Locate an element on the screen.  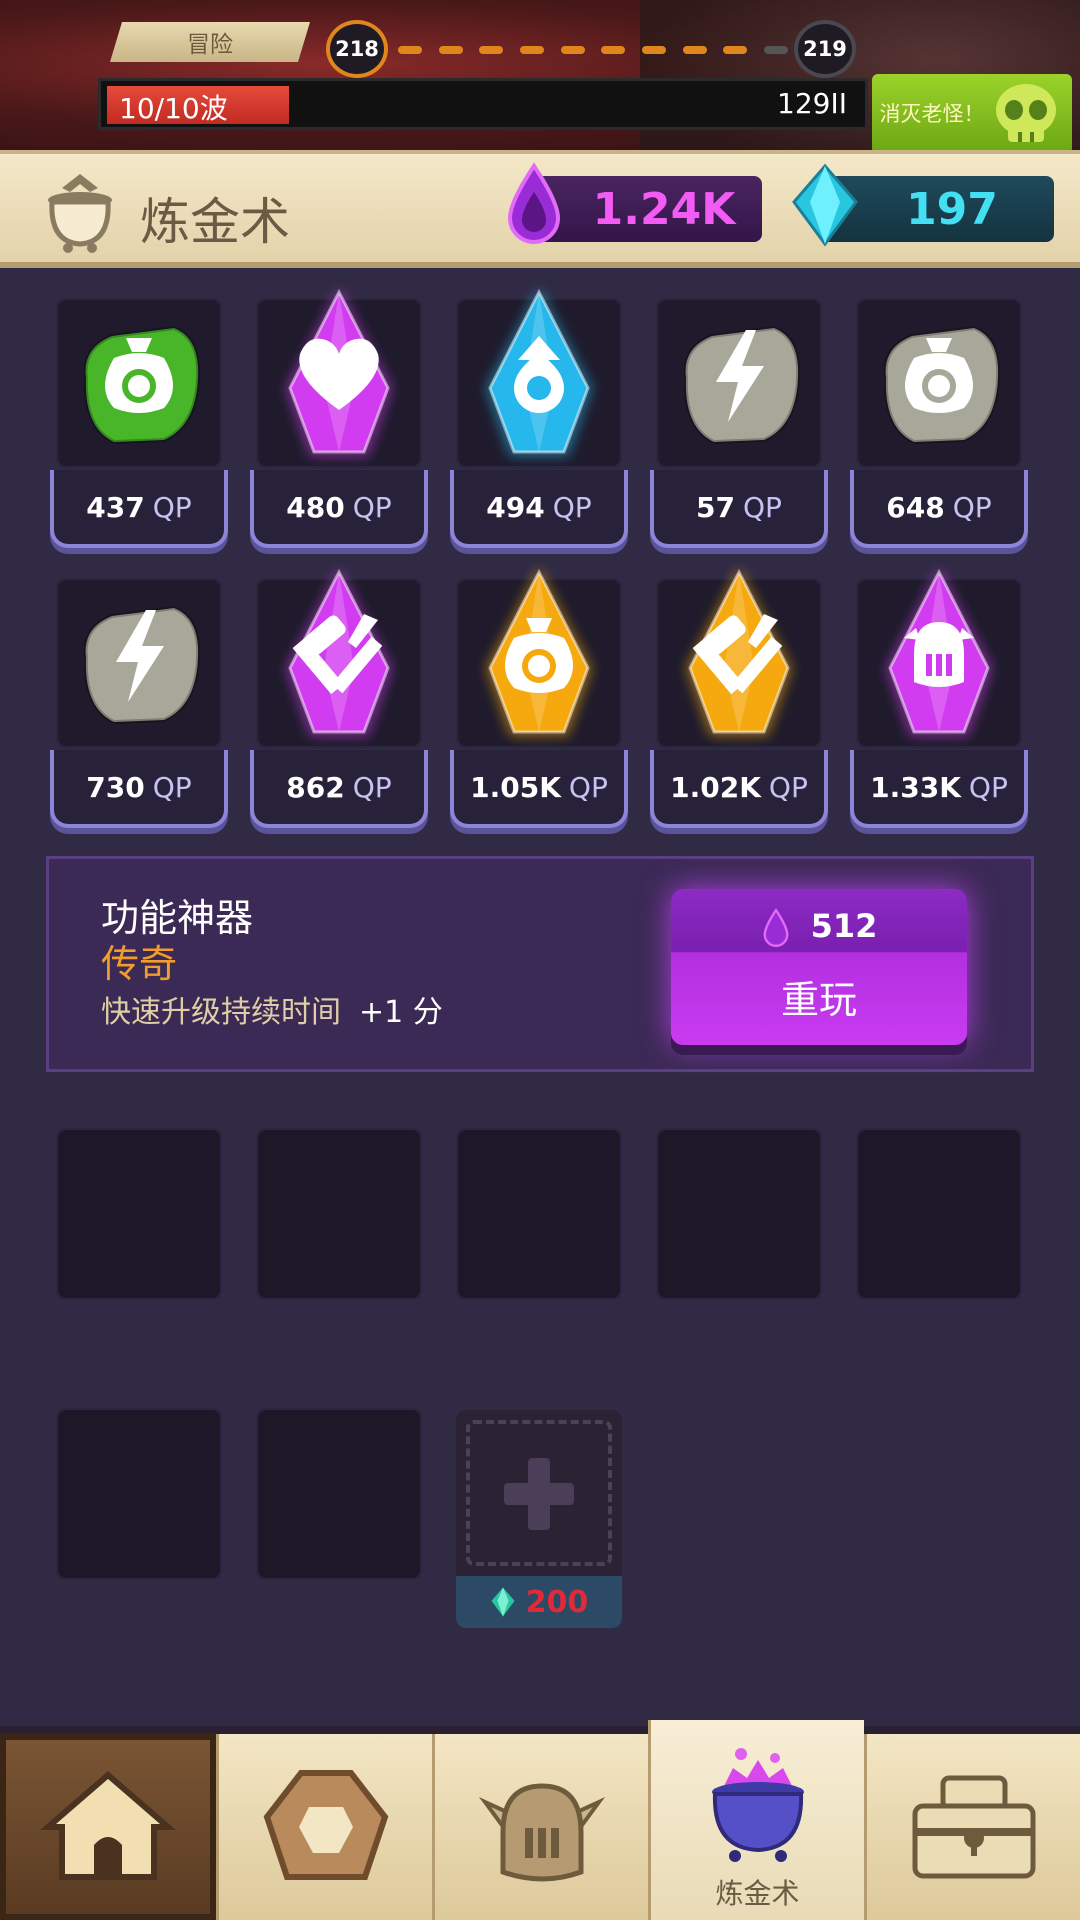
artifact-slot: 862 QP is located at coordinates (339, 698).